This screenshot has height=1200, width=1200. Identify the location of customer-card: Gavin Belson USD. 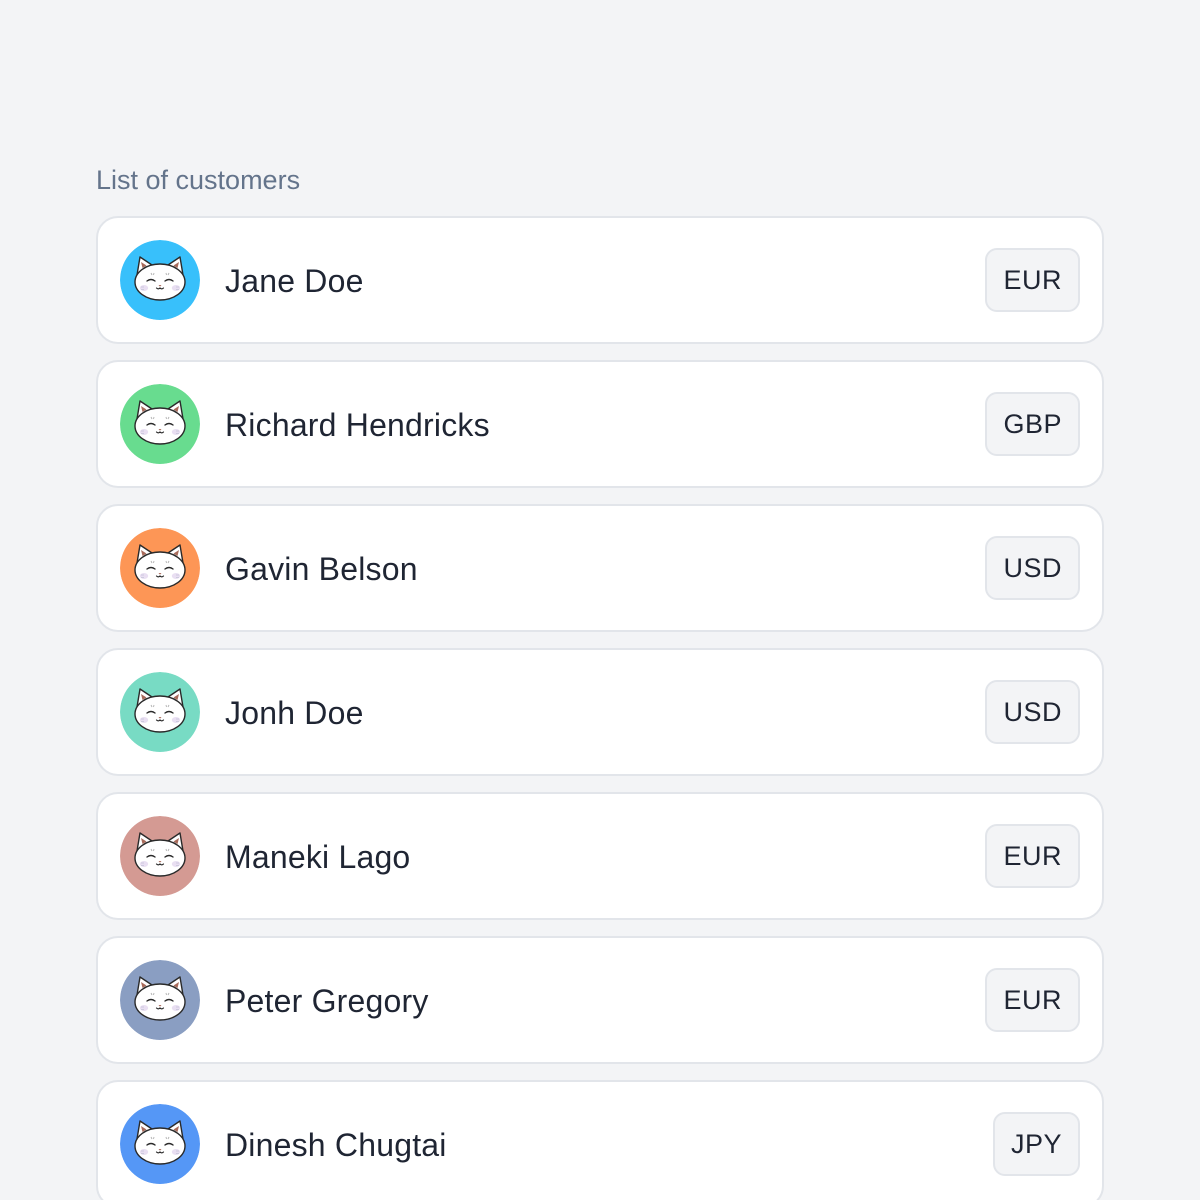
(600, 568).